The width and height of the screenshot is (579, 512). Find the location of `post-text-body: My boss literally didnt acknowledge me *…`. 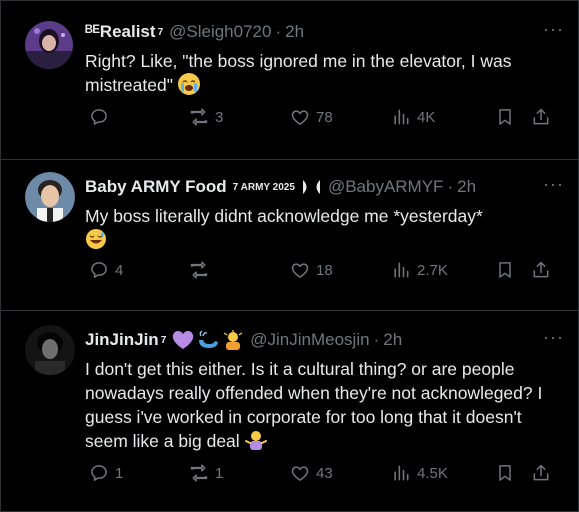

post-text-body: My boss literally didnt acknowledge me *… is located at coordinates (284, 216).